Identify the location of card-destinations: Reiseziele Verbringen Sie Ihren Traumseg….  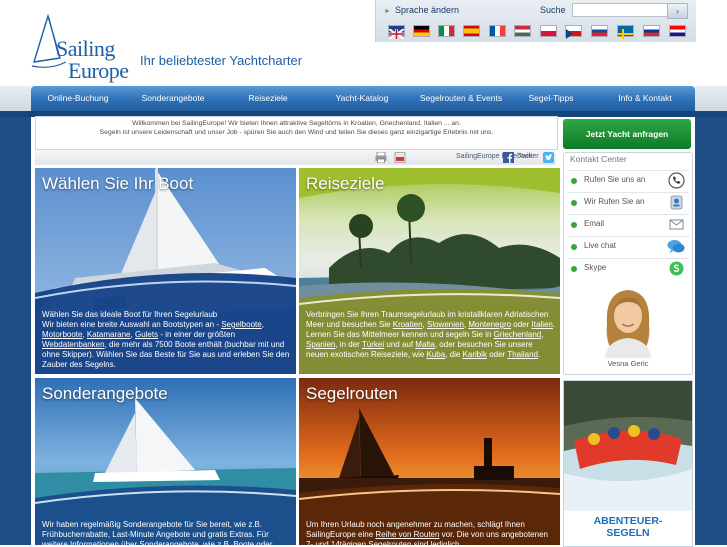
(429, 271).